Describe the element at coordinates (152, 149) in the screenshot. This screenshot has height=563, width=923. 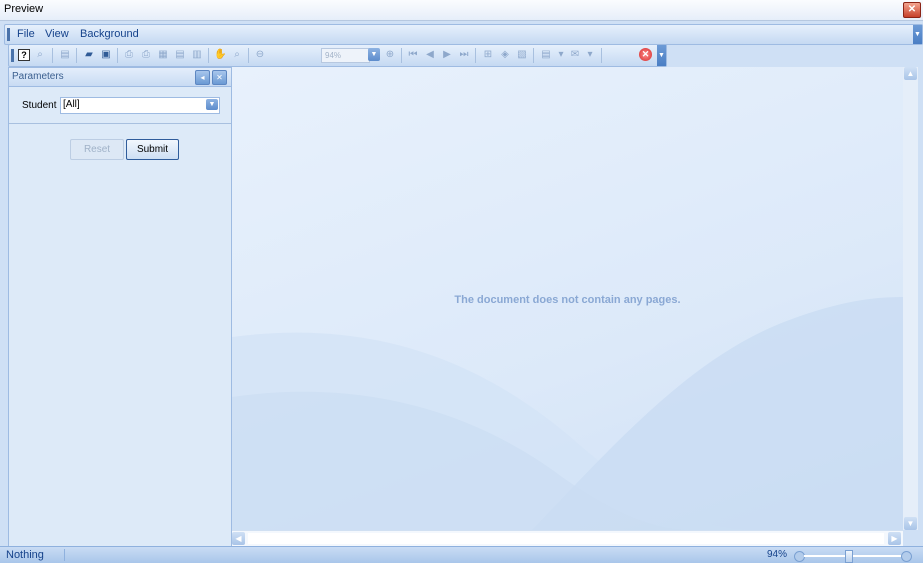
I see `submit-button: Submit` at that location.